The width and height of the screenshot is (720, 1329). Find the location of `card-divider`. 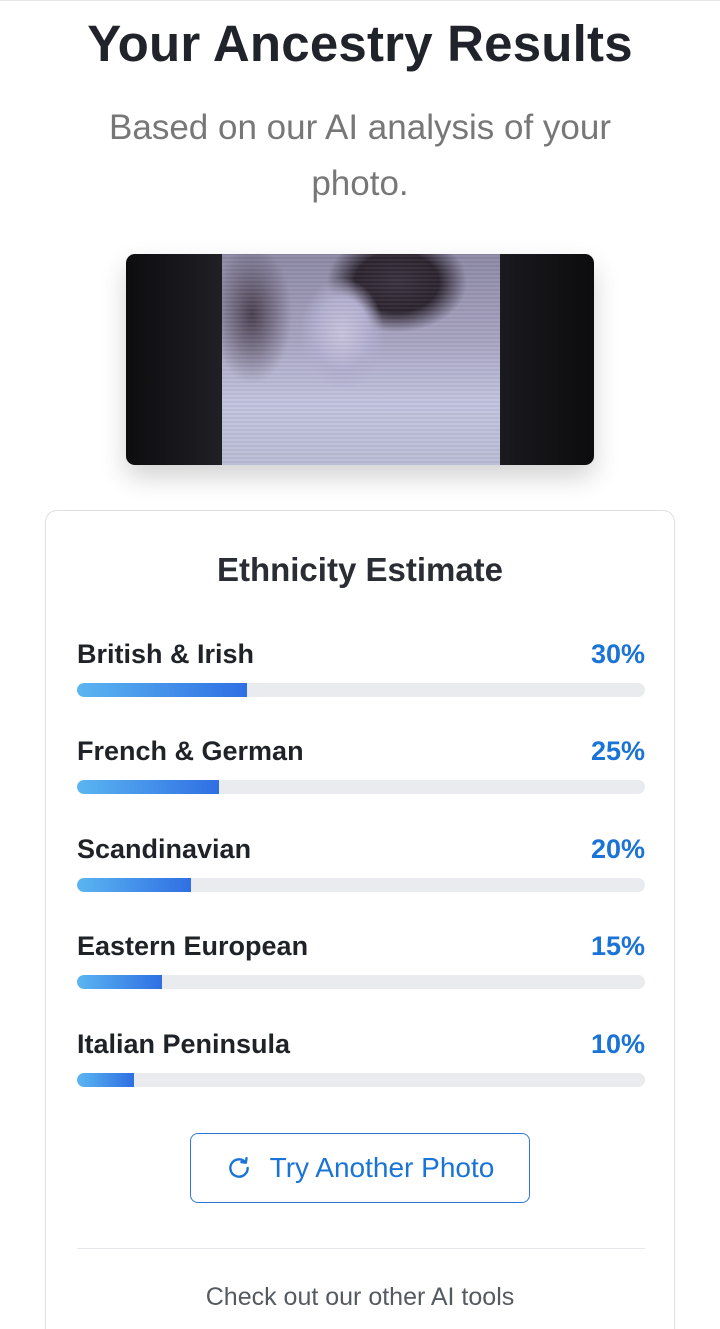

card-divider is located at coordinates (361, 1248).